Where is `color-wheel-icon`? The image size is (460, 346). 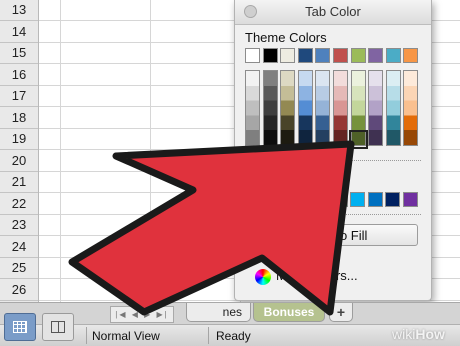
color-wheel-icon is located at coordinates (263, 276).